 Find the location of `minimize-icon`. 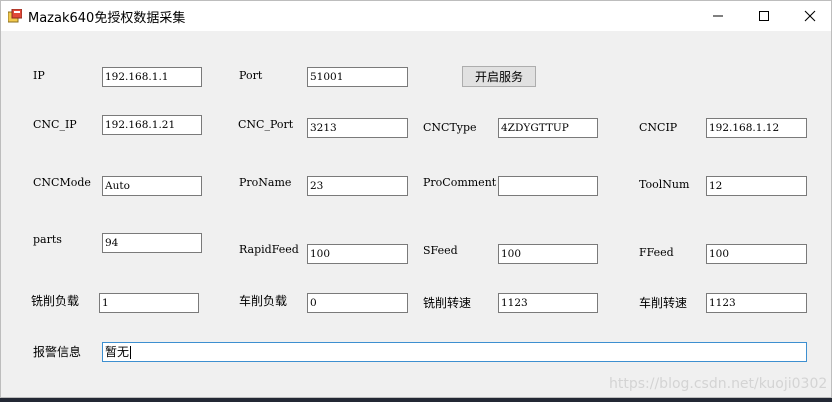

minimize-icon is located at coordinates (718, 16).